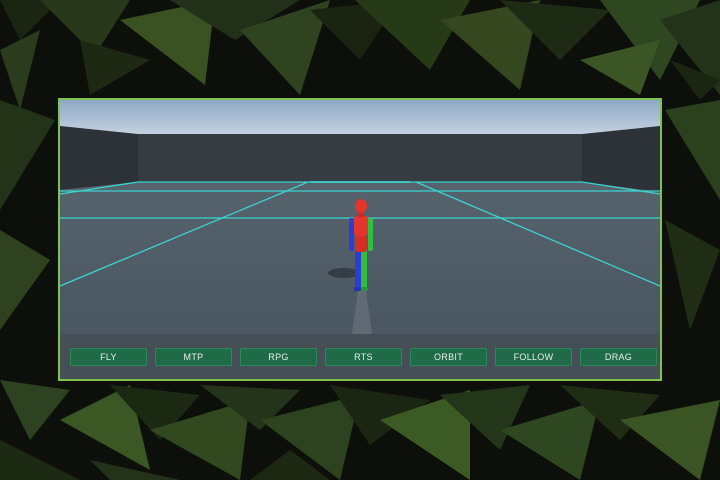 The image size is (720, 480). I want to click on right-wall, so click(621, 159).